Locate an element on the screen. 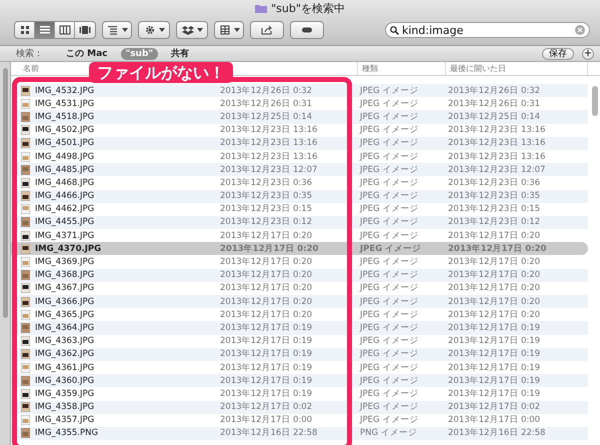 This screenshot has width=600, height=445. add-button: + is located at coordinates (588, 54).